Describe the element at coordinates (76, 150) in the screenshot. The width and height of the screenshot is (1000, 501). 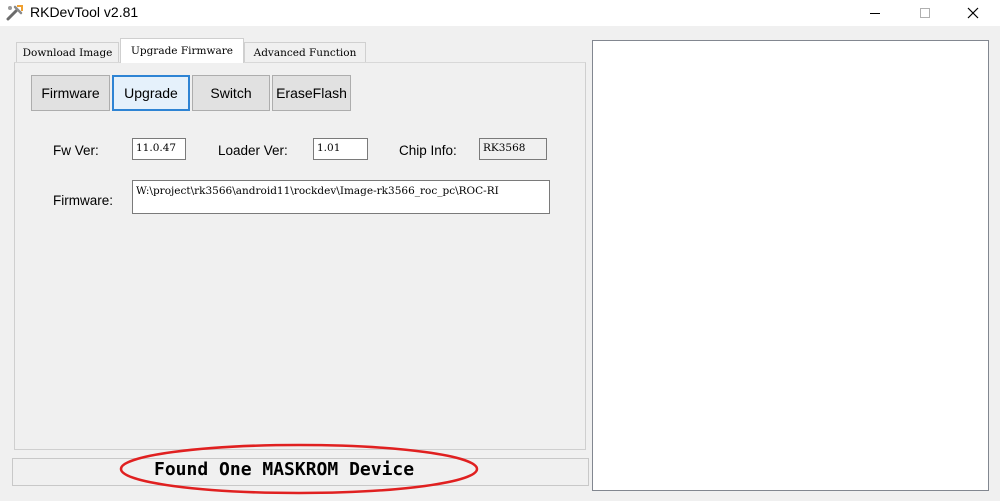
I see `fw-ver-label: Fw Ver:` at that location.